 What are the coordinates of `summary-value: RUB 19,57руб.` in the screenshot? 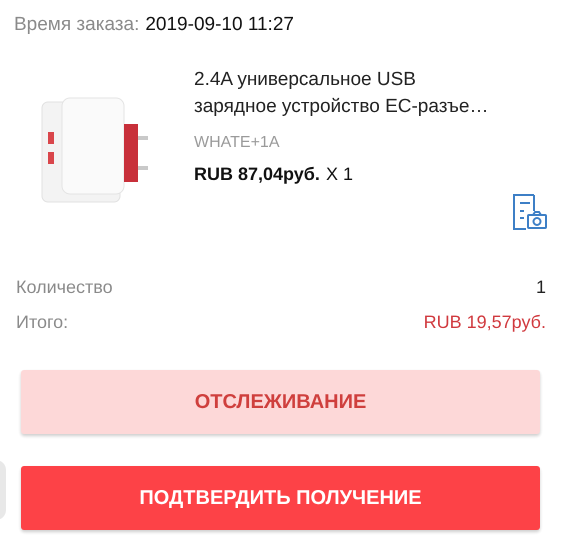 It's located at (485, 322).